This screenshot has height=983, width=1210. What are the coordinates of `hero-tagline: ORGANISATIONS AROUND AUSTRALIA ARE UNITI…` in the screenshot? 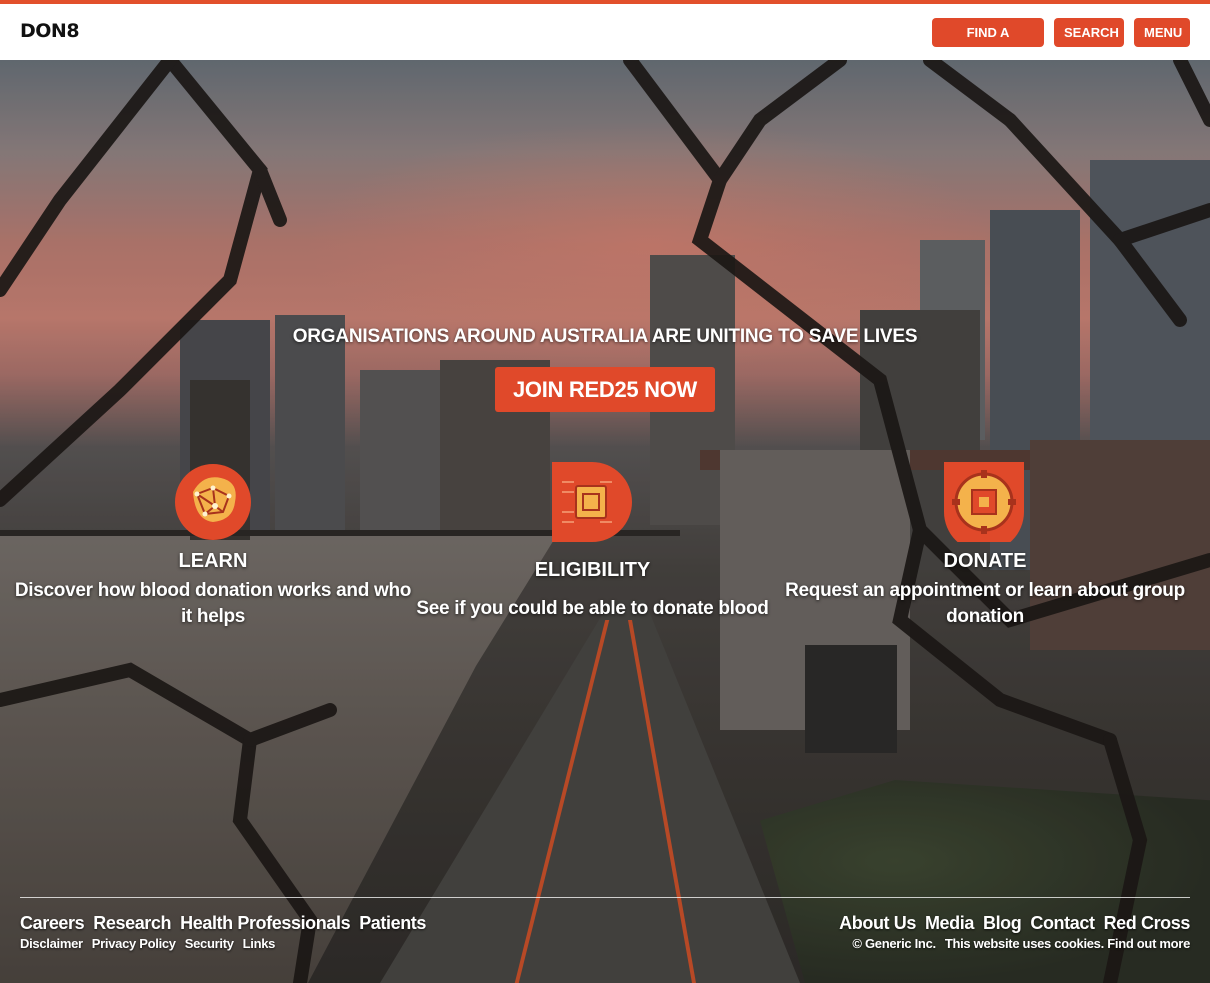 It's located at (605, 336).